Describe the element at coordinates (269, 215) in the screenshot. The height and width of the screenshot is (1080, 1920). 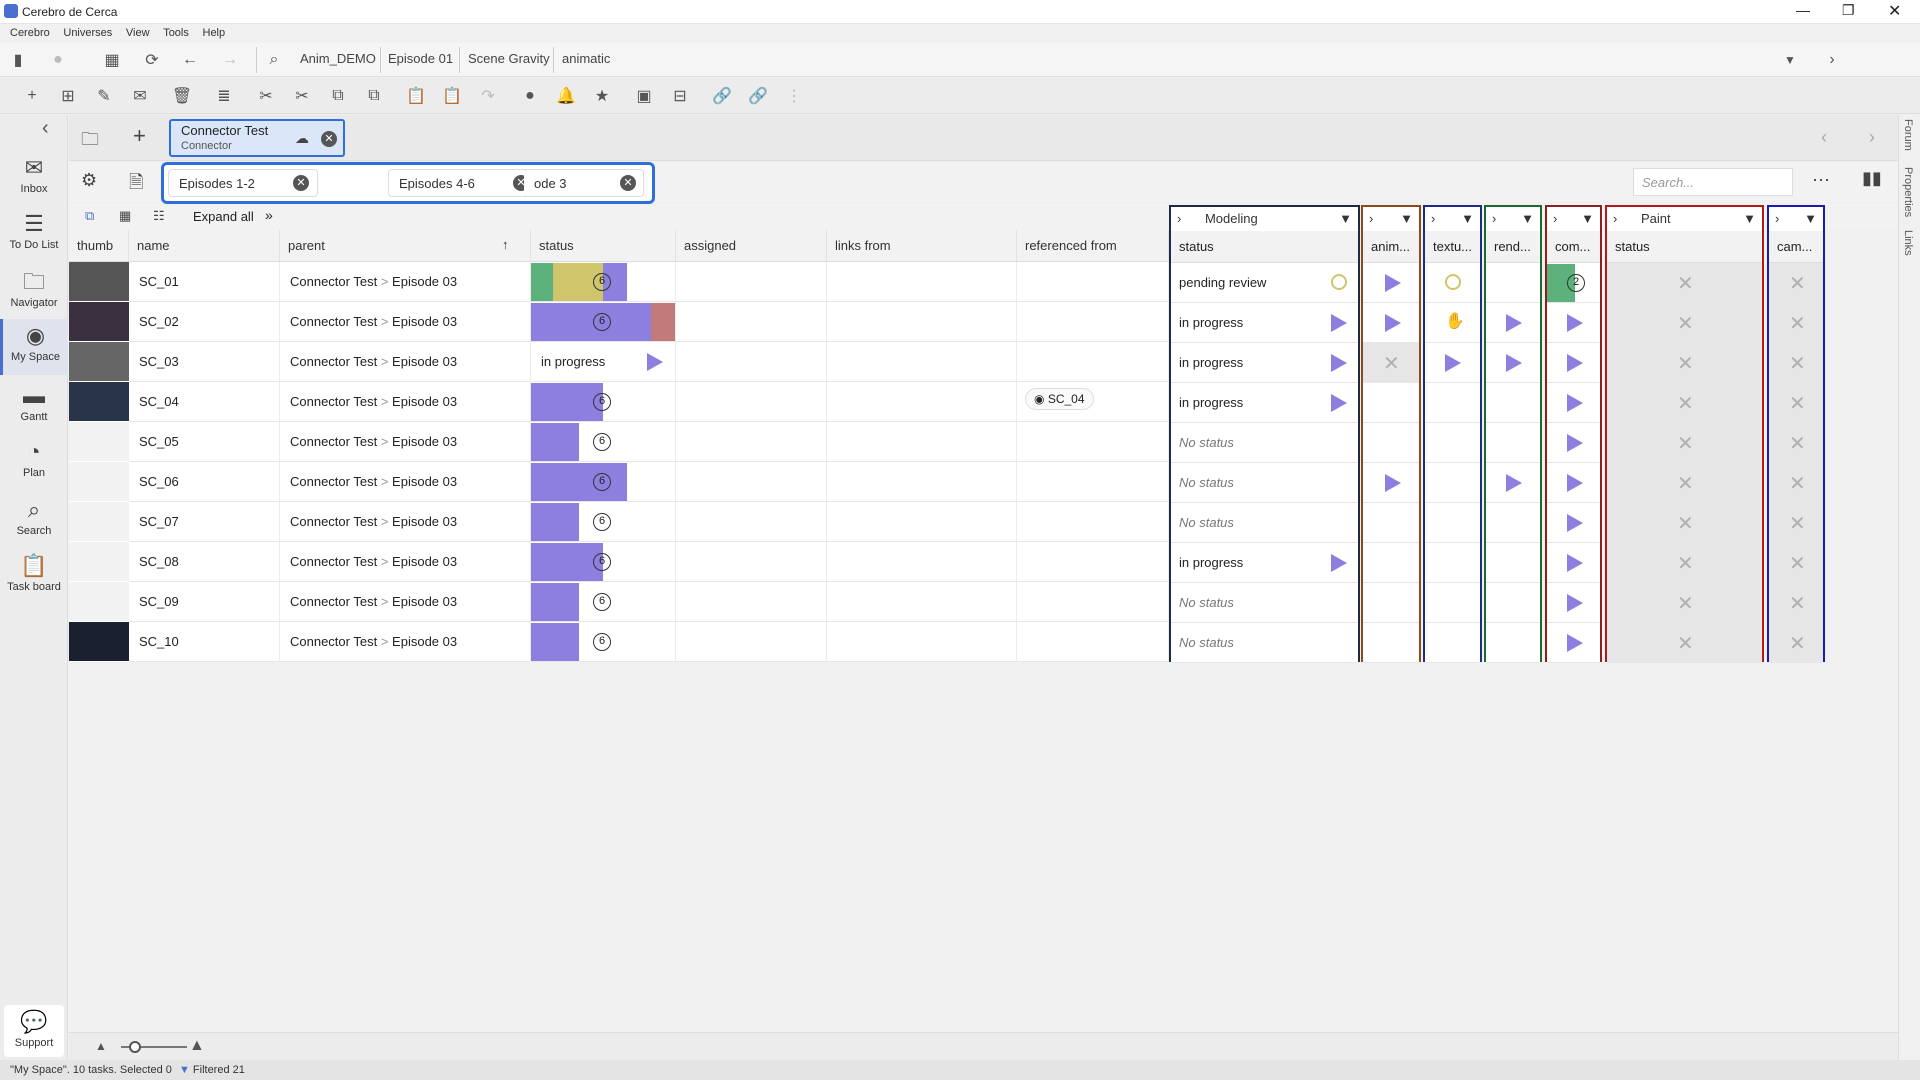
I see `double-chevron-icon: »` at that location.